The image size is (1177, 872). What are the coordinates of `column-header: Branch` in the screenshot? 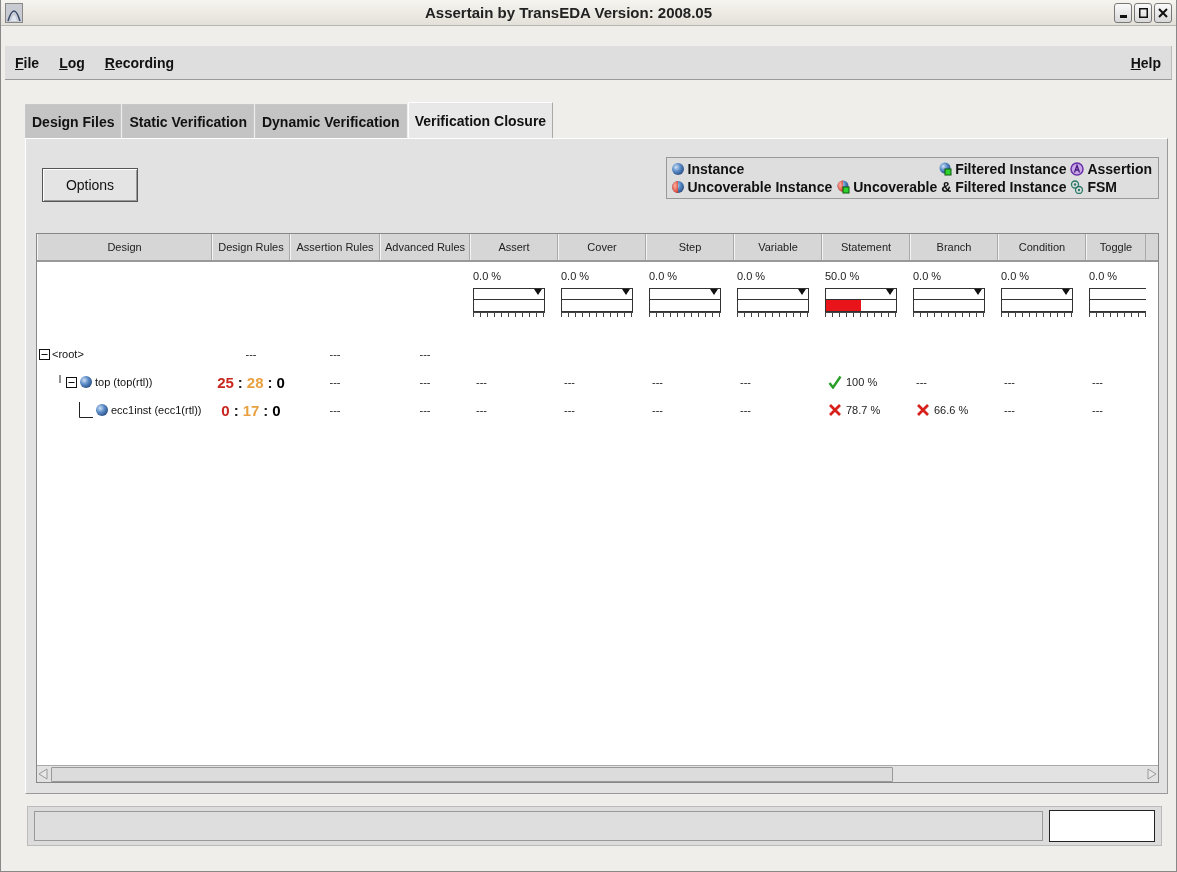 It's located at (954, 247).